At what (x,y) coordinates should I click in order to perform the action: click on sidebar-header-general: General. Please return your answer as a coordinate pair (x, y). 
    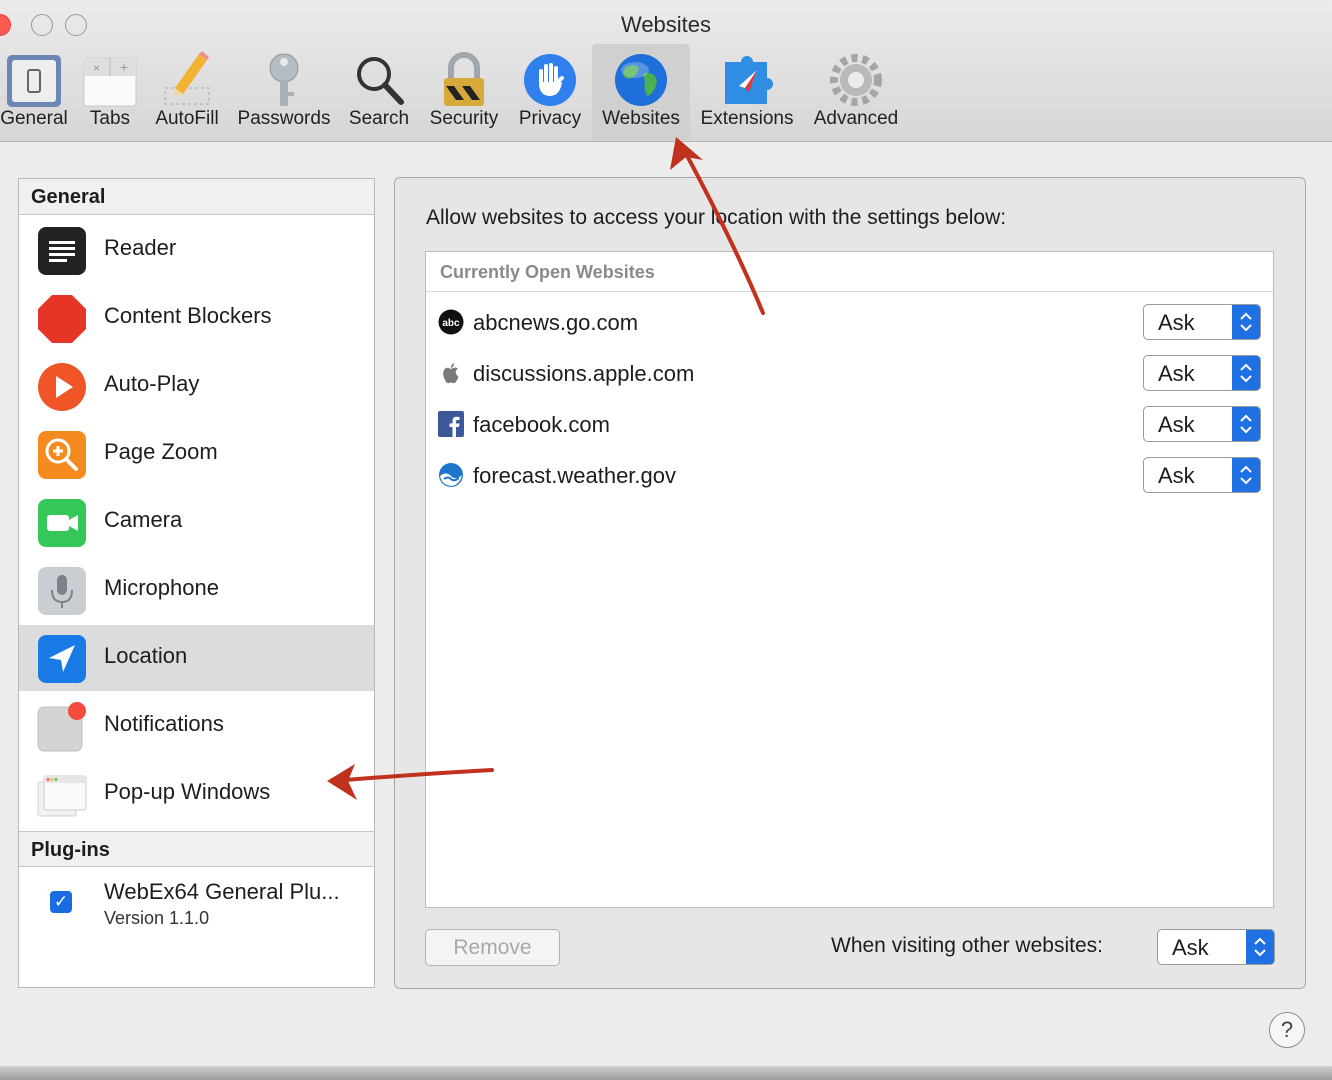
    Looking at the image, I should click on (196, 197).